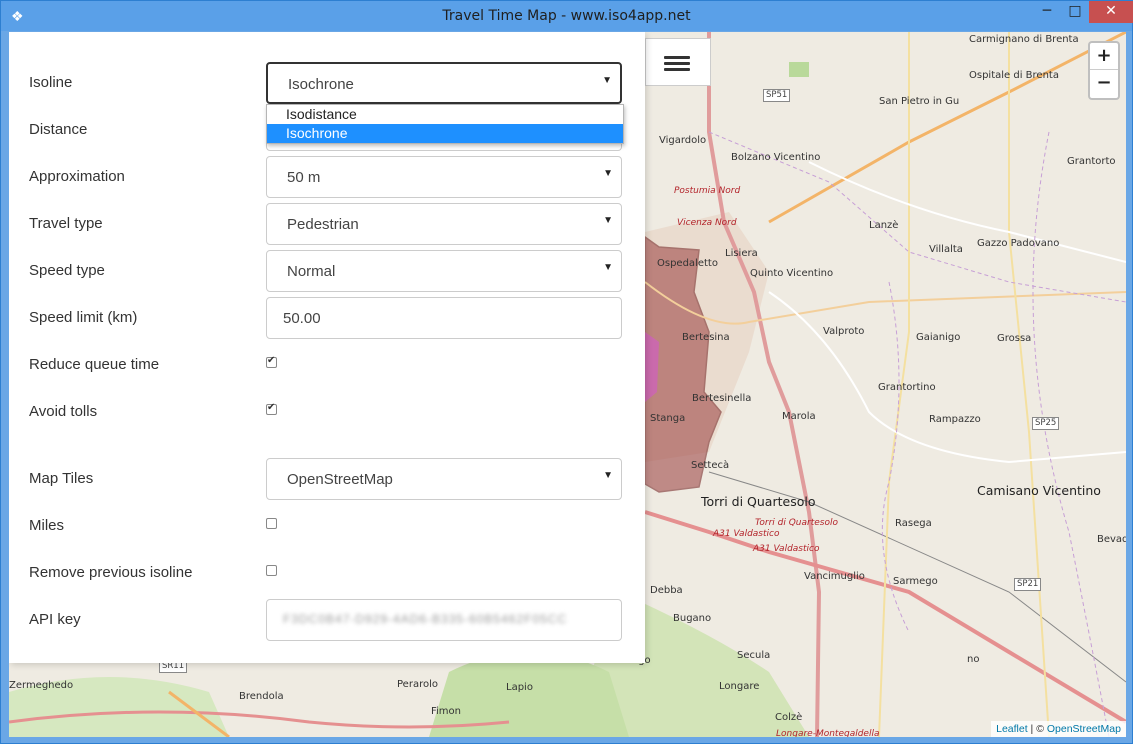 This screenshot has width=1133, height=744. Describe the element at coordinates (327, 573) in the screenshot. I see `remove-previous-row: Remove previous isoline` at that location.